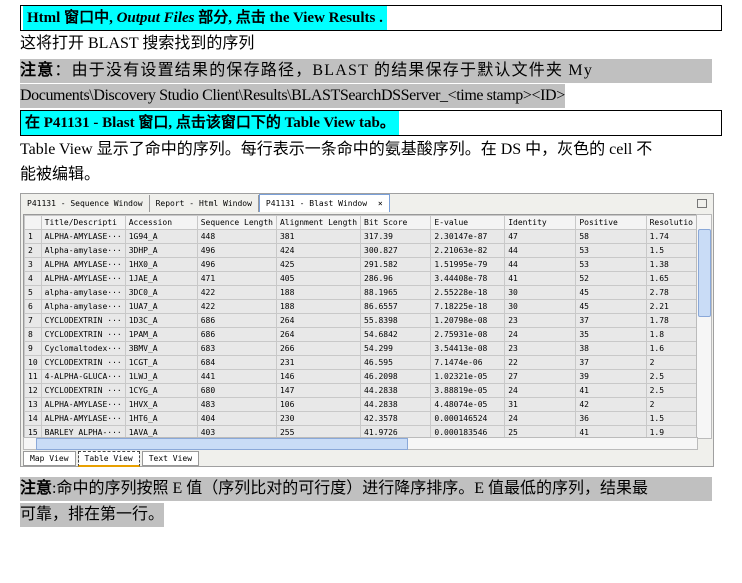 The image size is (742, 583). I want to click on table-cell: 3.88819e-05, so click(468, 390).